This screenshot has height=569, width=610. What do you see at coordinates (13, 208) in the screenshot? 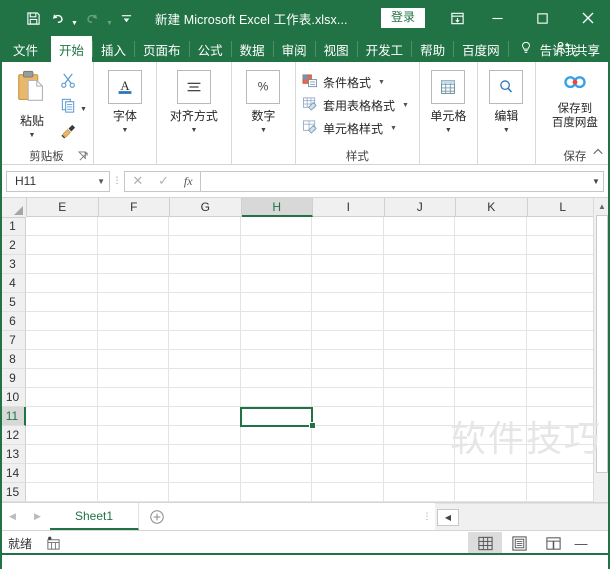
I see `select-all-corner` at bounding box center [13, 208].